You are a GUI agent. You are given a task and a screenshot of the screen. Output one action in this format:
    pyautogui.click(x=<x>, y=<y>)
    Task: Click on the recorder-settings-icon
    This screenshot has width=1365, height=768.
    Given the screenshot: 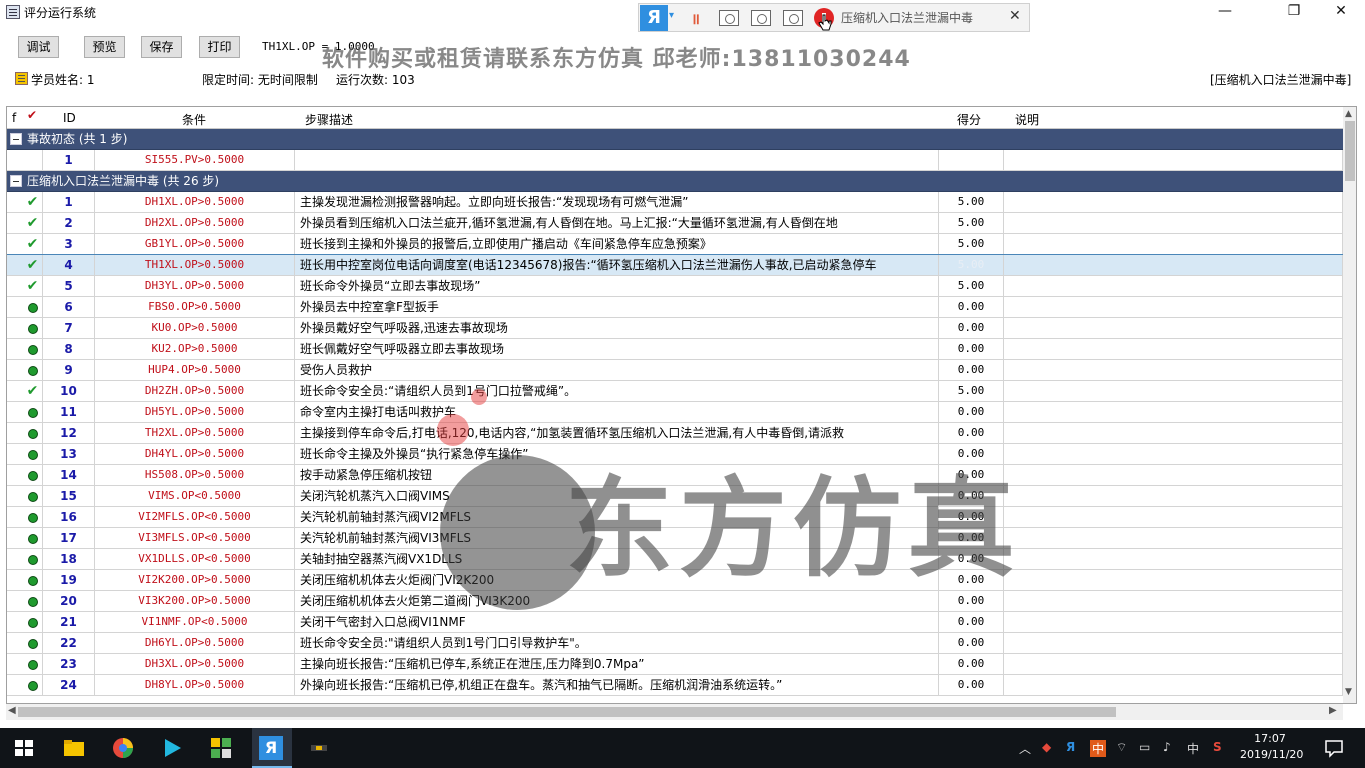 What is the action you would take?
    pyautogui.click(x=793, y=18)
    